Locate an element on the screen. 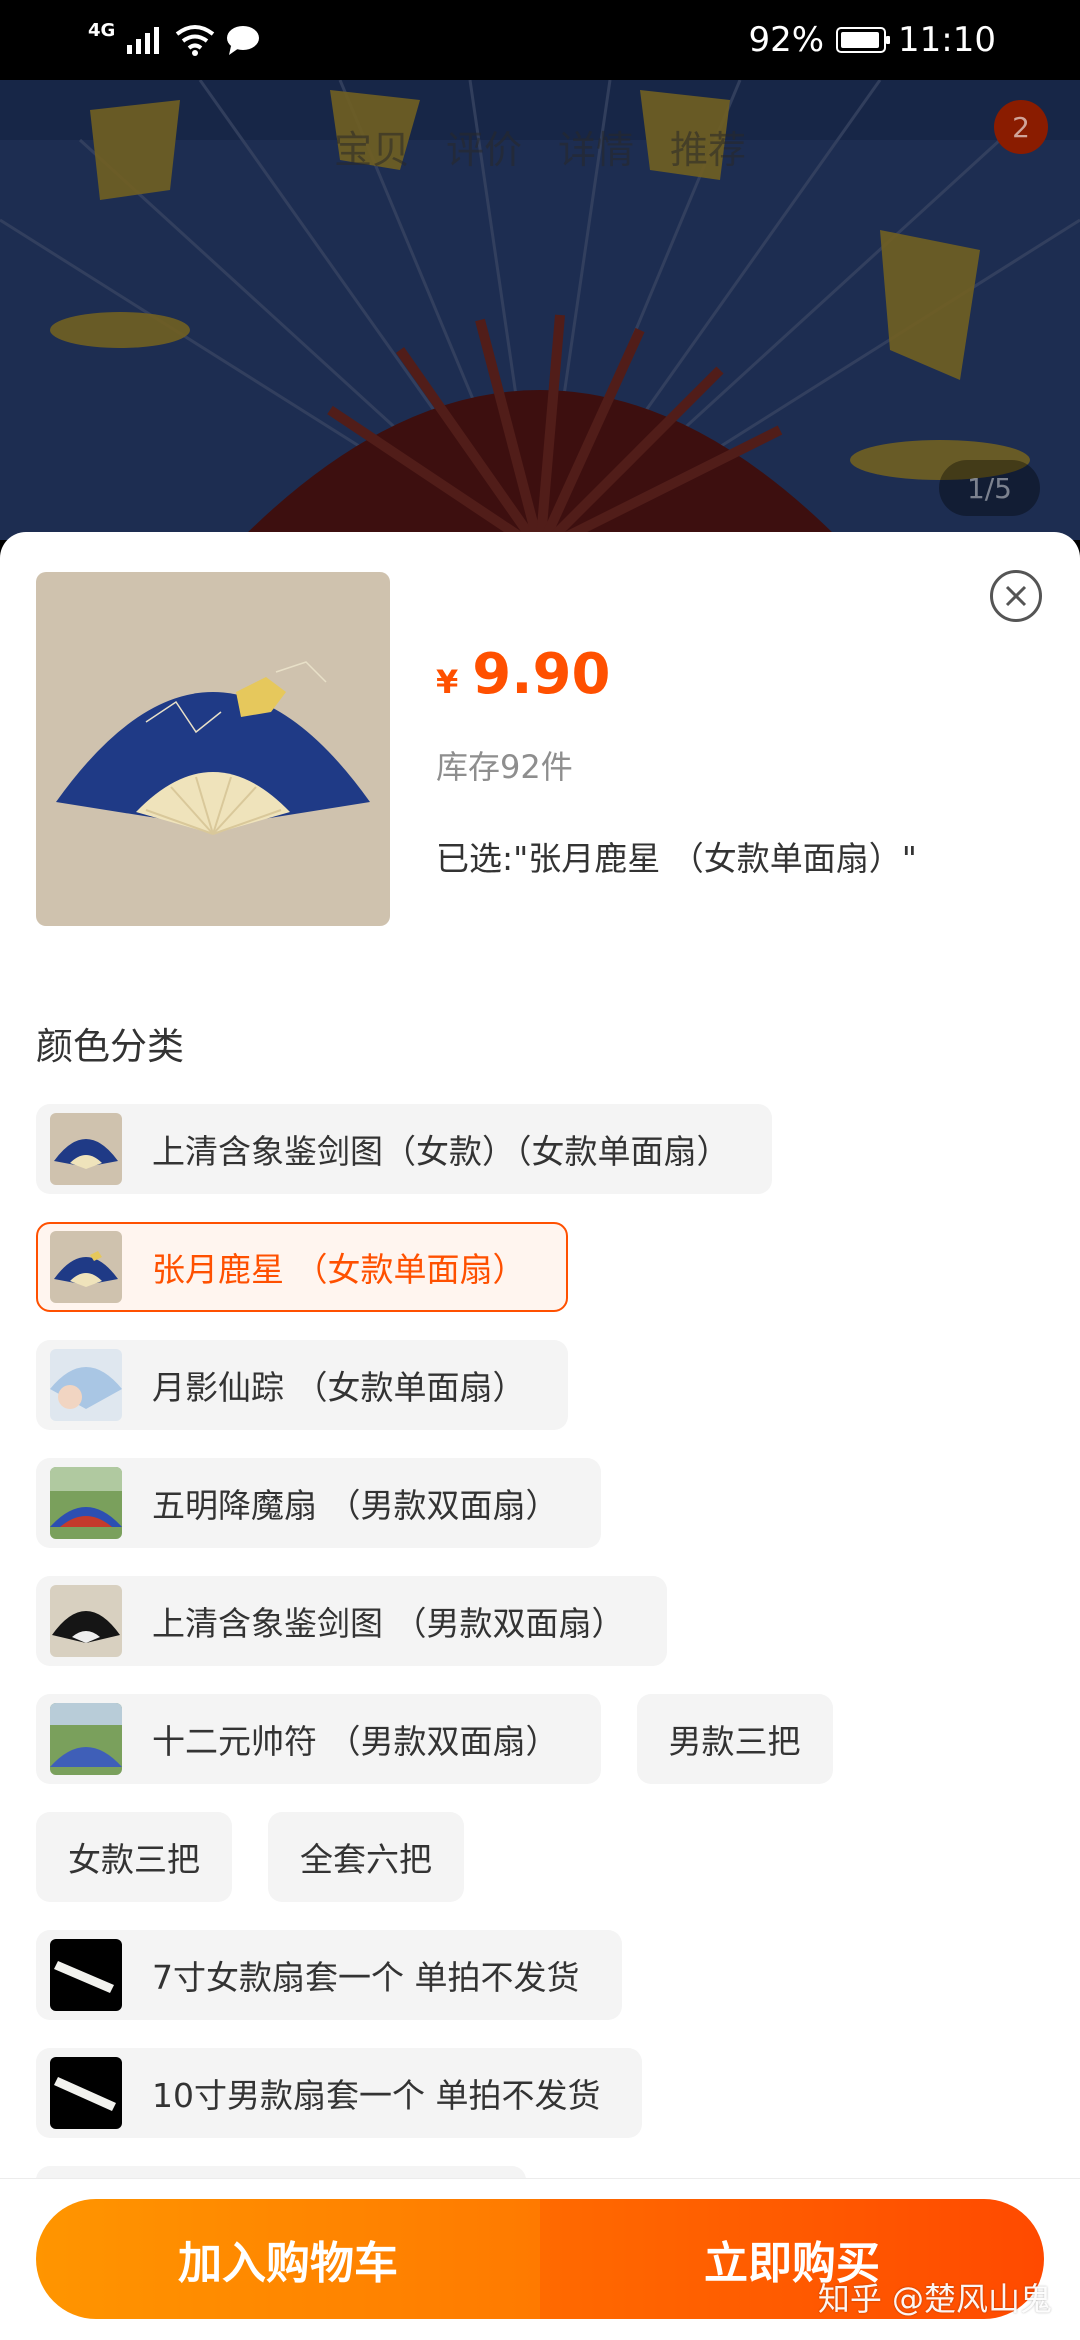 Image resolution: width=1080 pixels, height=2340 pixels. option-row: 十二元帅符 （男款双面扇） 男款三把 is located at coordinates (541, 1739).